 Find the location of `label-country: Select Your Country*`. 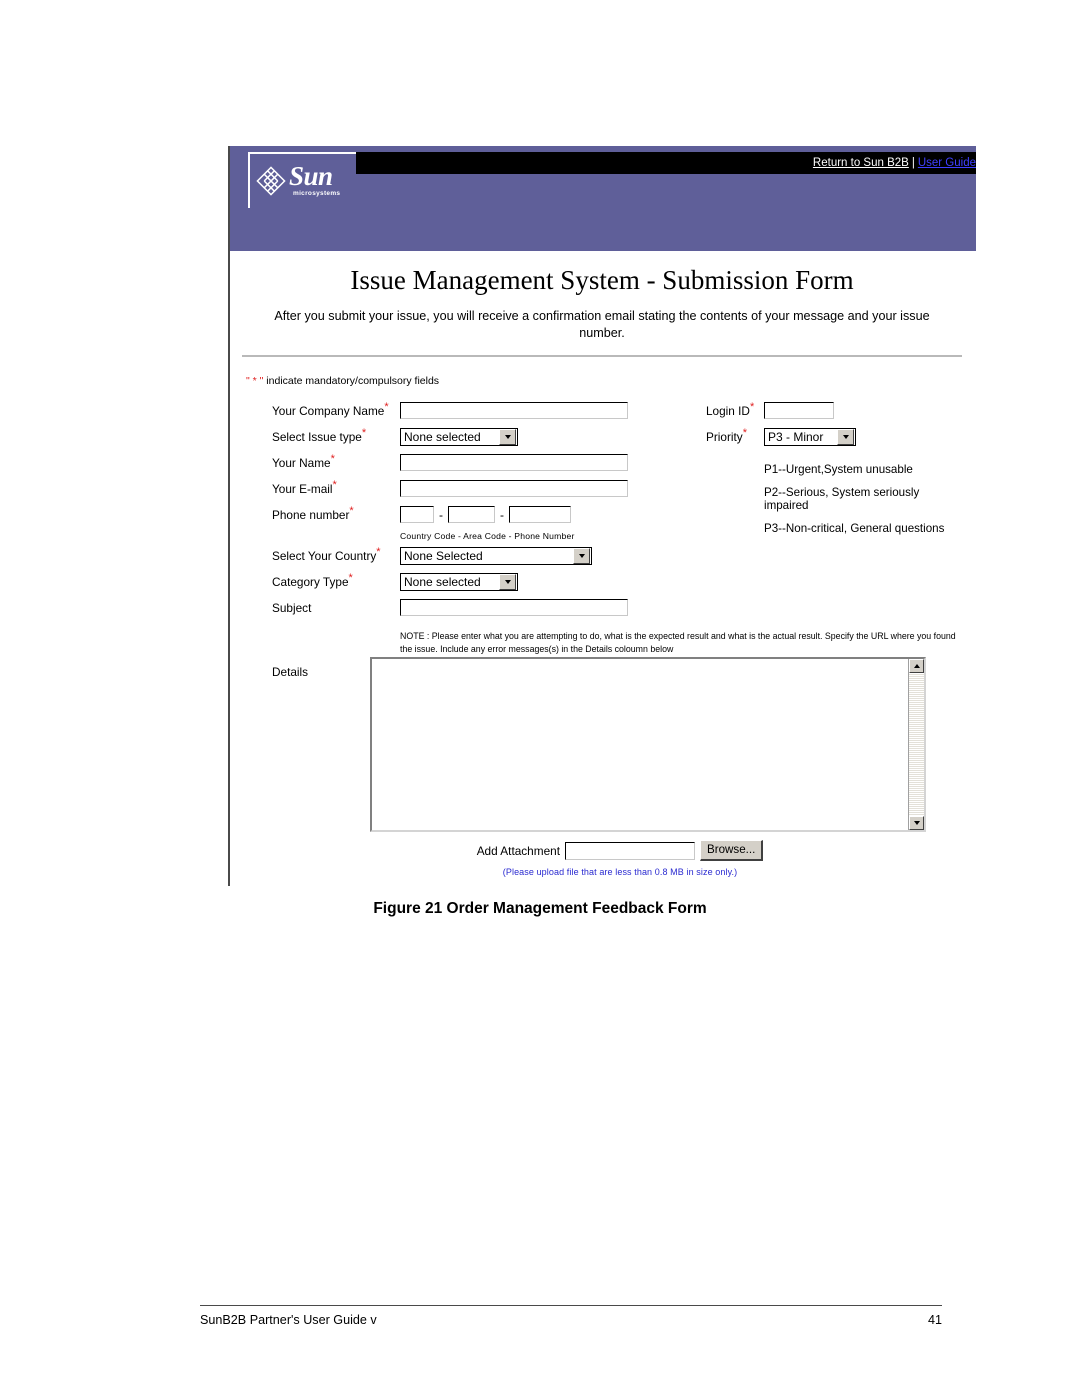

label-country: Select Your Country* is located at coordinates (336, 554).